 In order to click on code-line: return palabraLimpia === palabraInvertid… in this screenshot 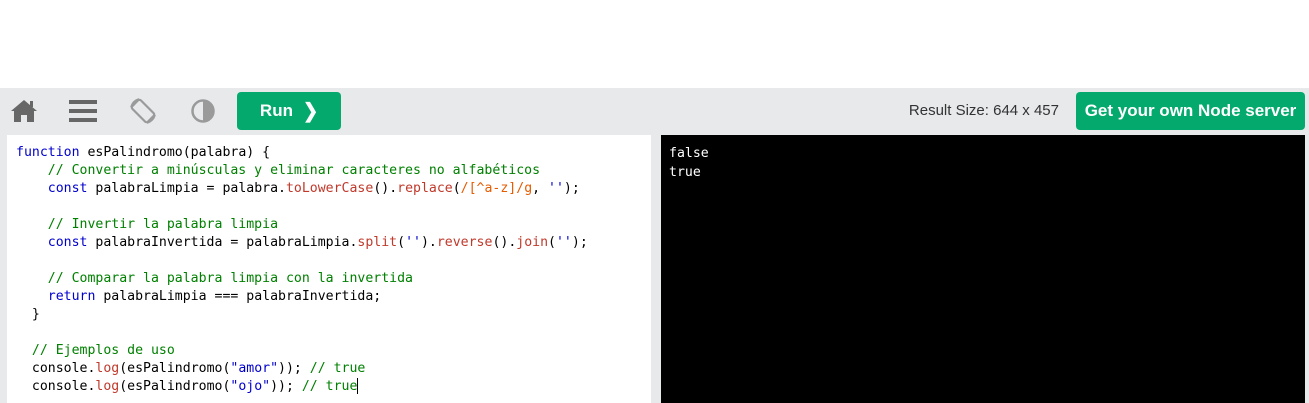, I will do `click(302, 297)`.